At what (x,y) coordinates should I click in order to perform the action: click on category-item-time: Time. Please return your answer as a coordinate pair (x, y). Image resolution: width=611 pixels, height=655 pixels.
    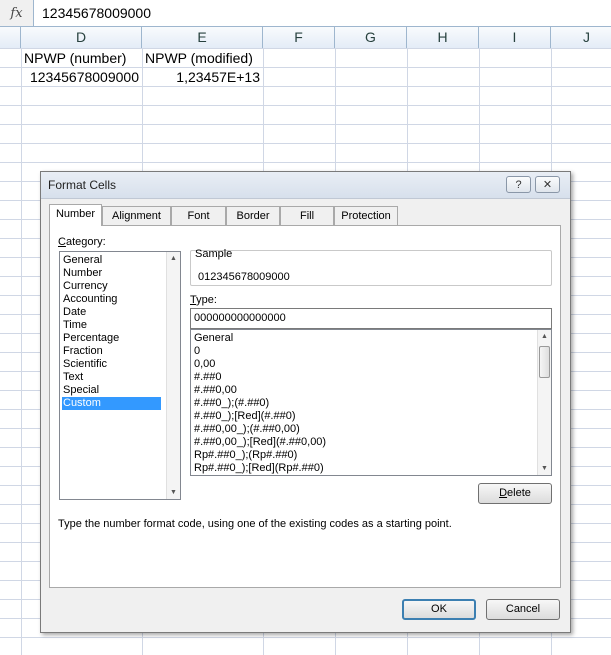
    Looking at the image, I should click on (114, 325).